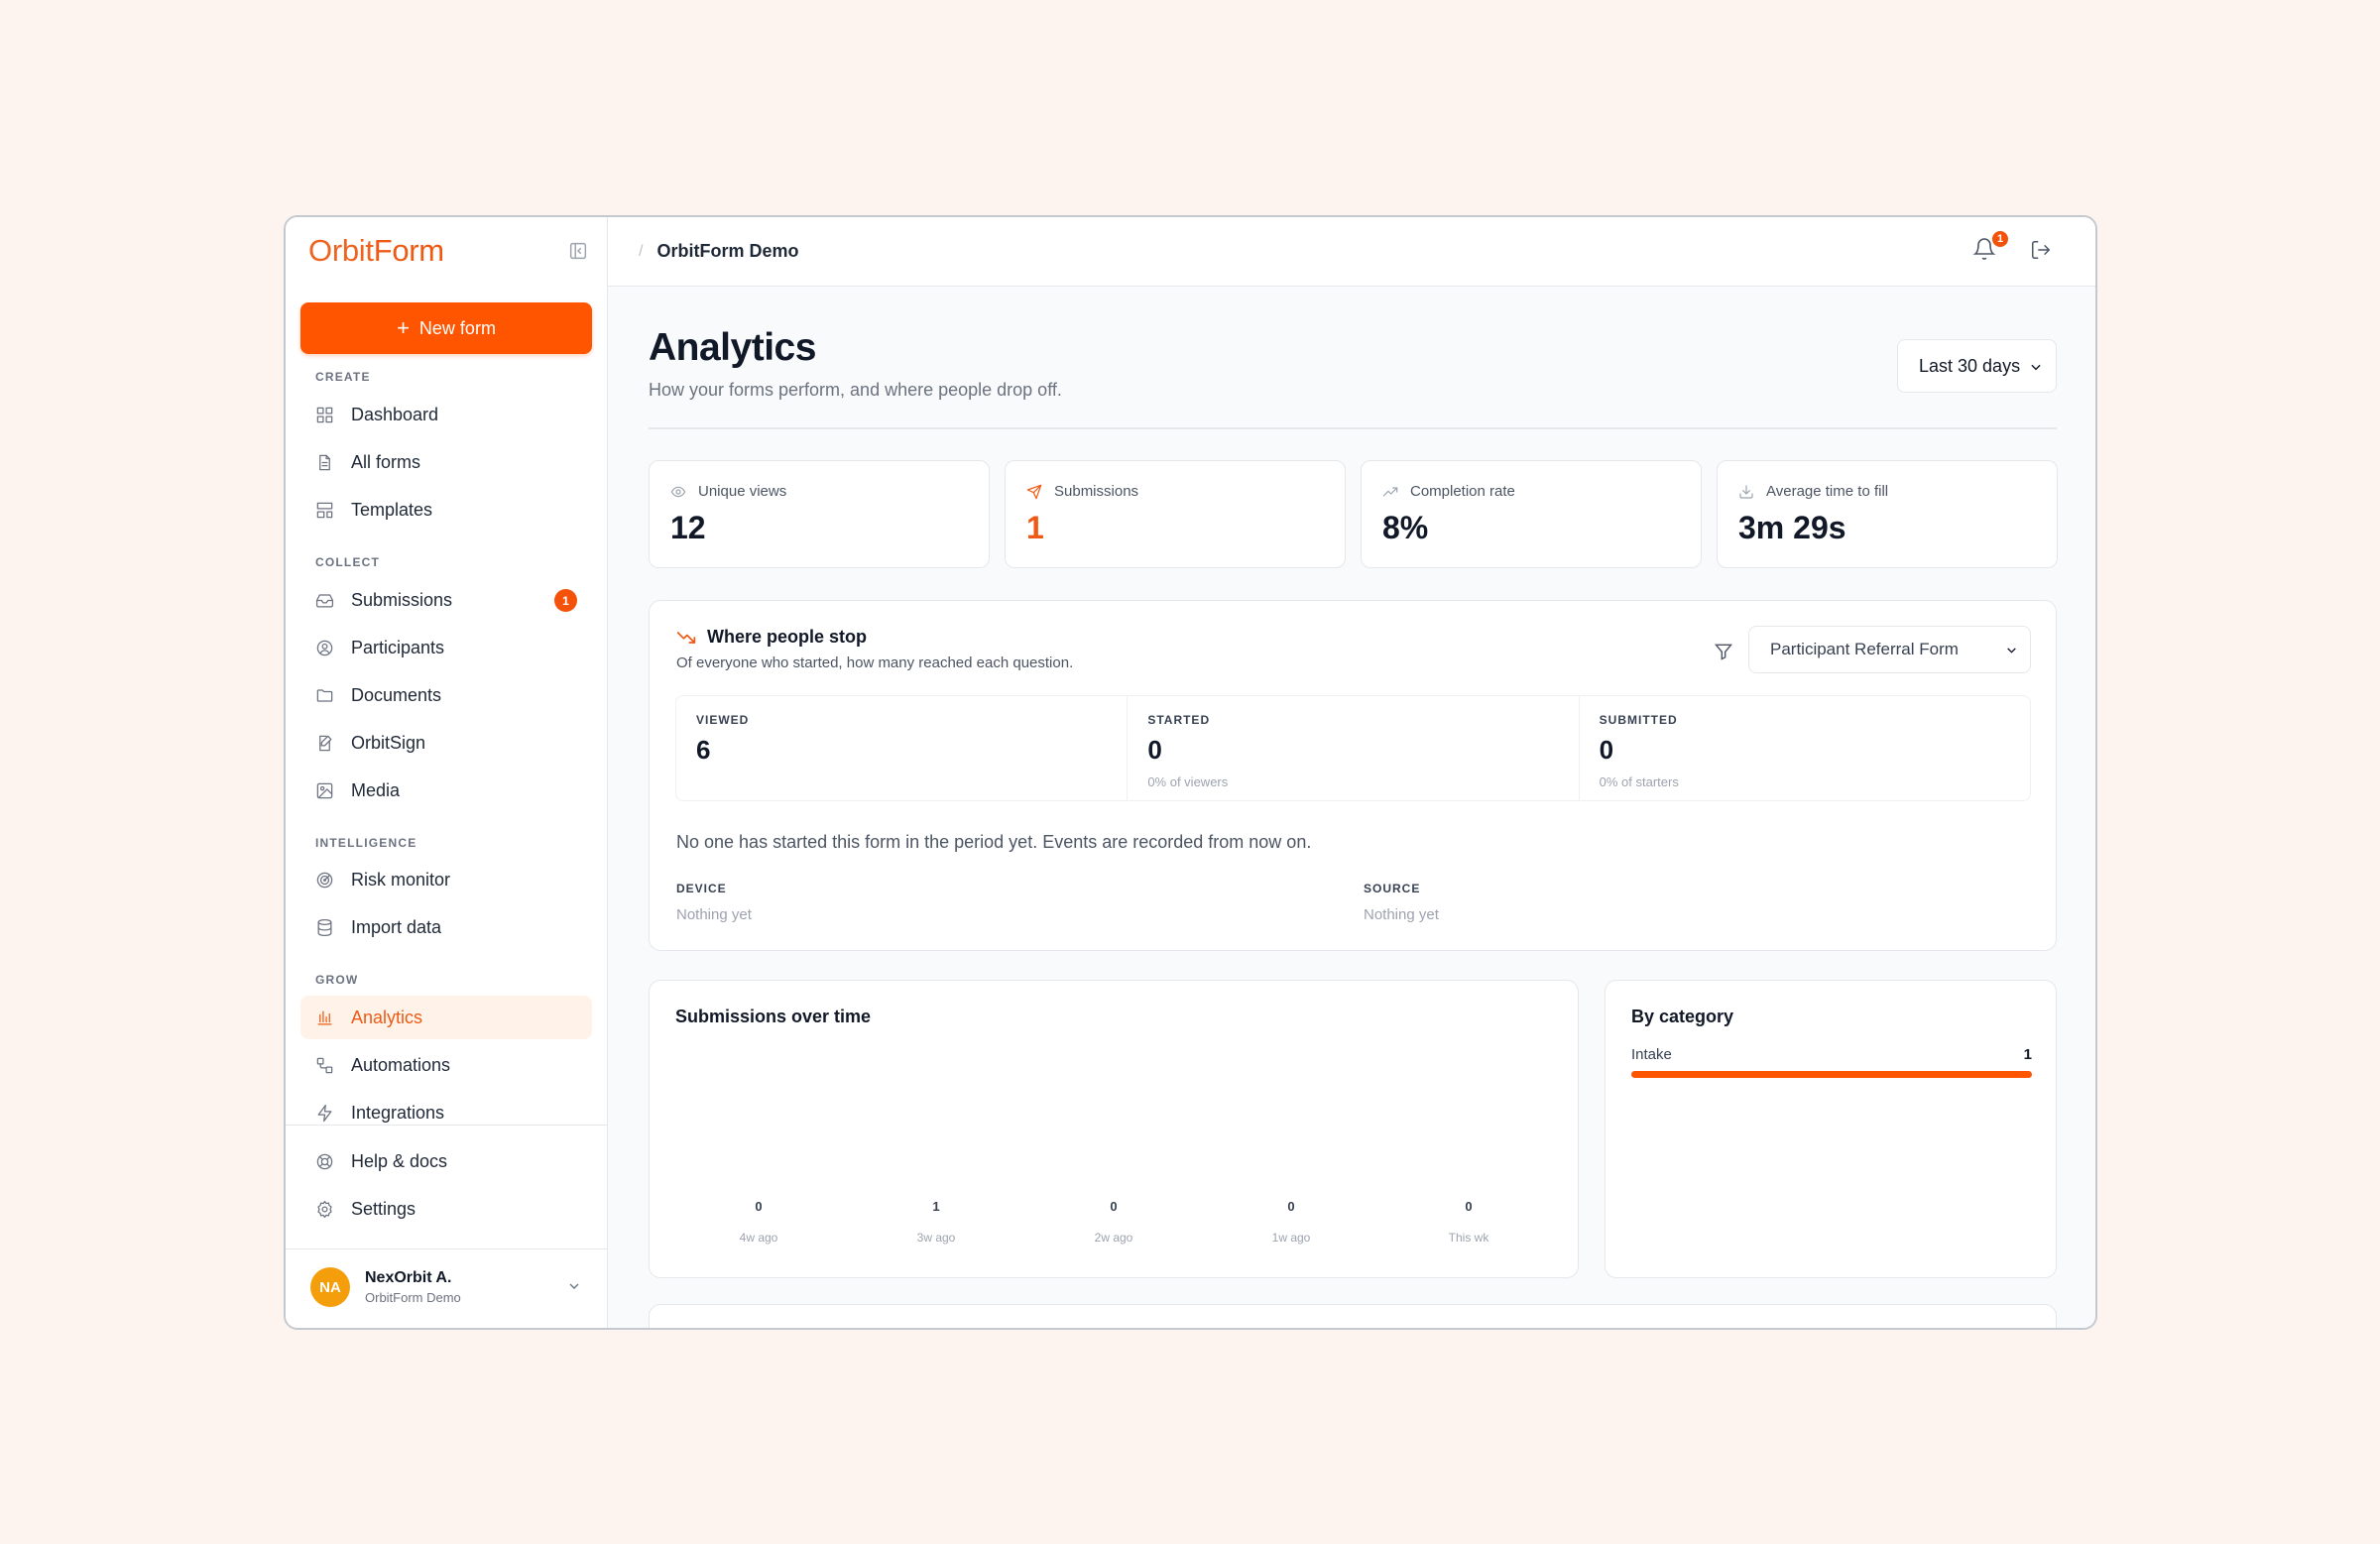  What do you see at coordinates (398, 1112) in the screenshot?
I see `sidebar-item-label: Integrations` at bounding box center [398, 1112].